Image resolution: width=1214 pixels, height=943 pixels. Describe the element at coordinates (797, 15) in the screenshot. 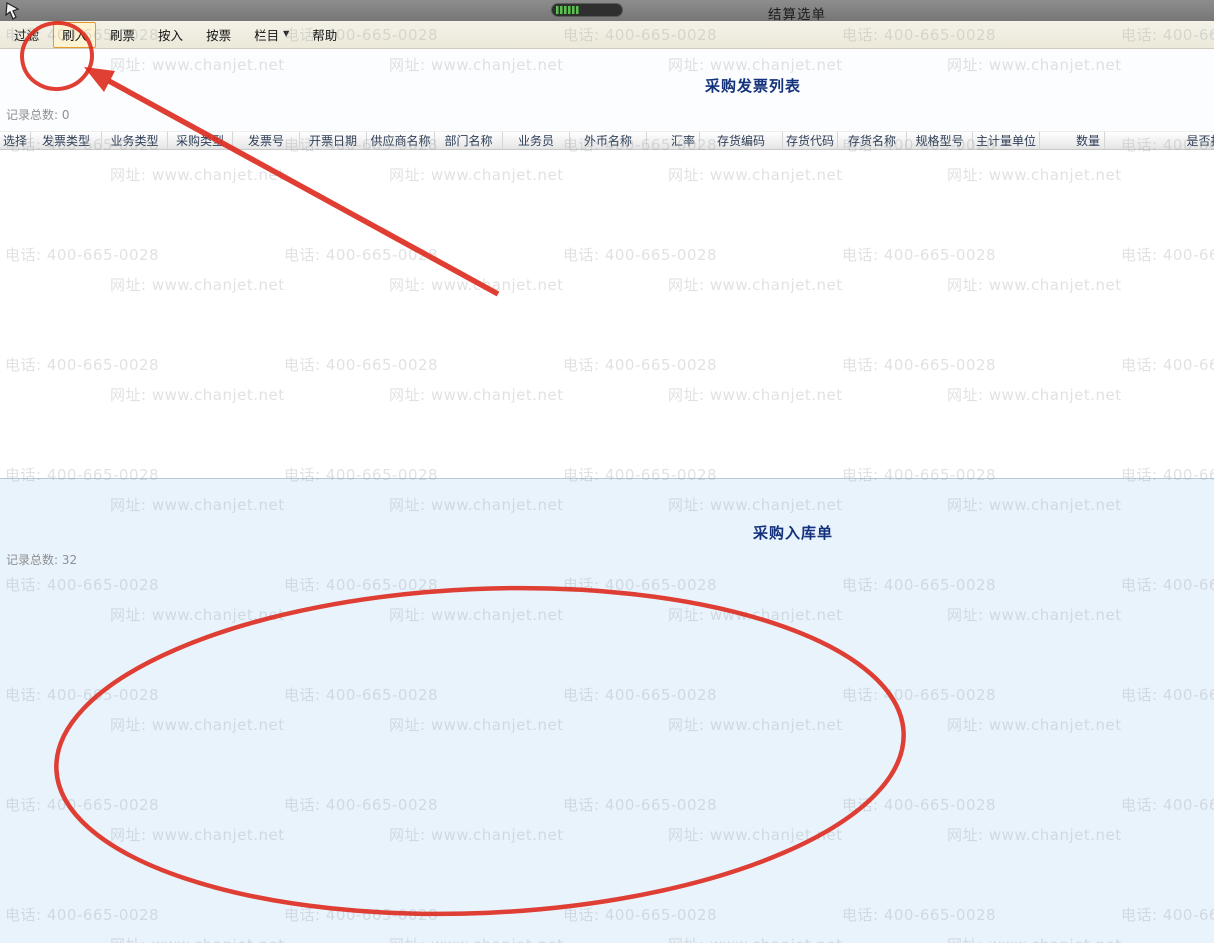

I see `window-title: 结算选单` at that location.